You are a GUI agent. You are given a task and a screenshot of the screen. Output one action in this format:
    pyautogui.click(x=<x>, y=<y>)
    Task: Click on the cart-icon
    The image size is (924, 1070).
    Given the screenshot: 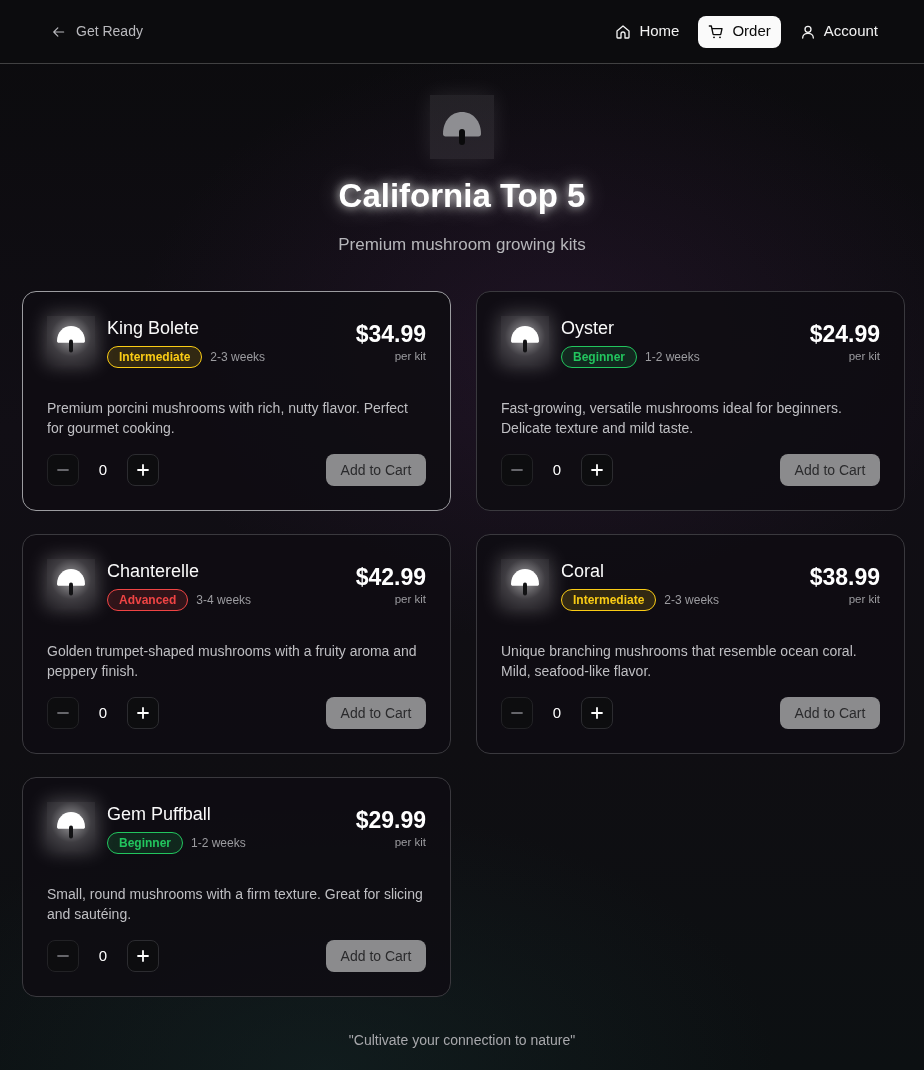 What is the action you would take?
    pyautogui.click(x=716, y=31)
    